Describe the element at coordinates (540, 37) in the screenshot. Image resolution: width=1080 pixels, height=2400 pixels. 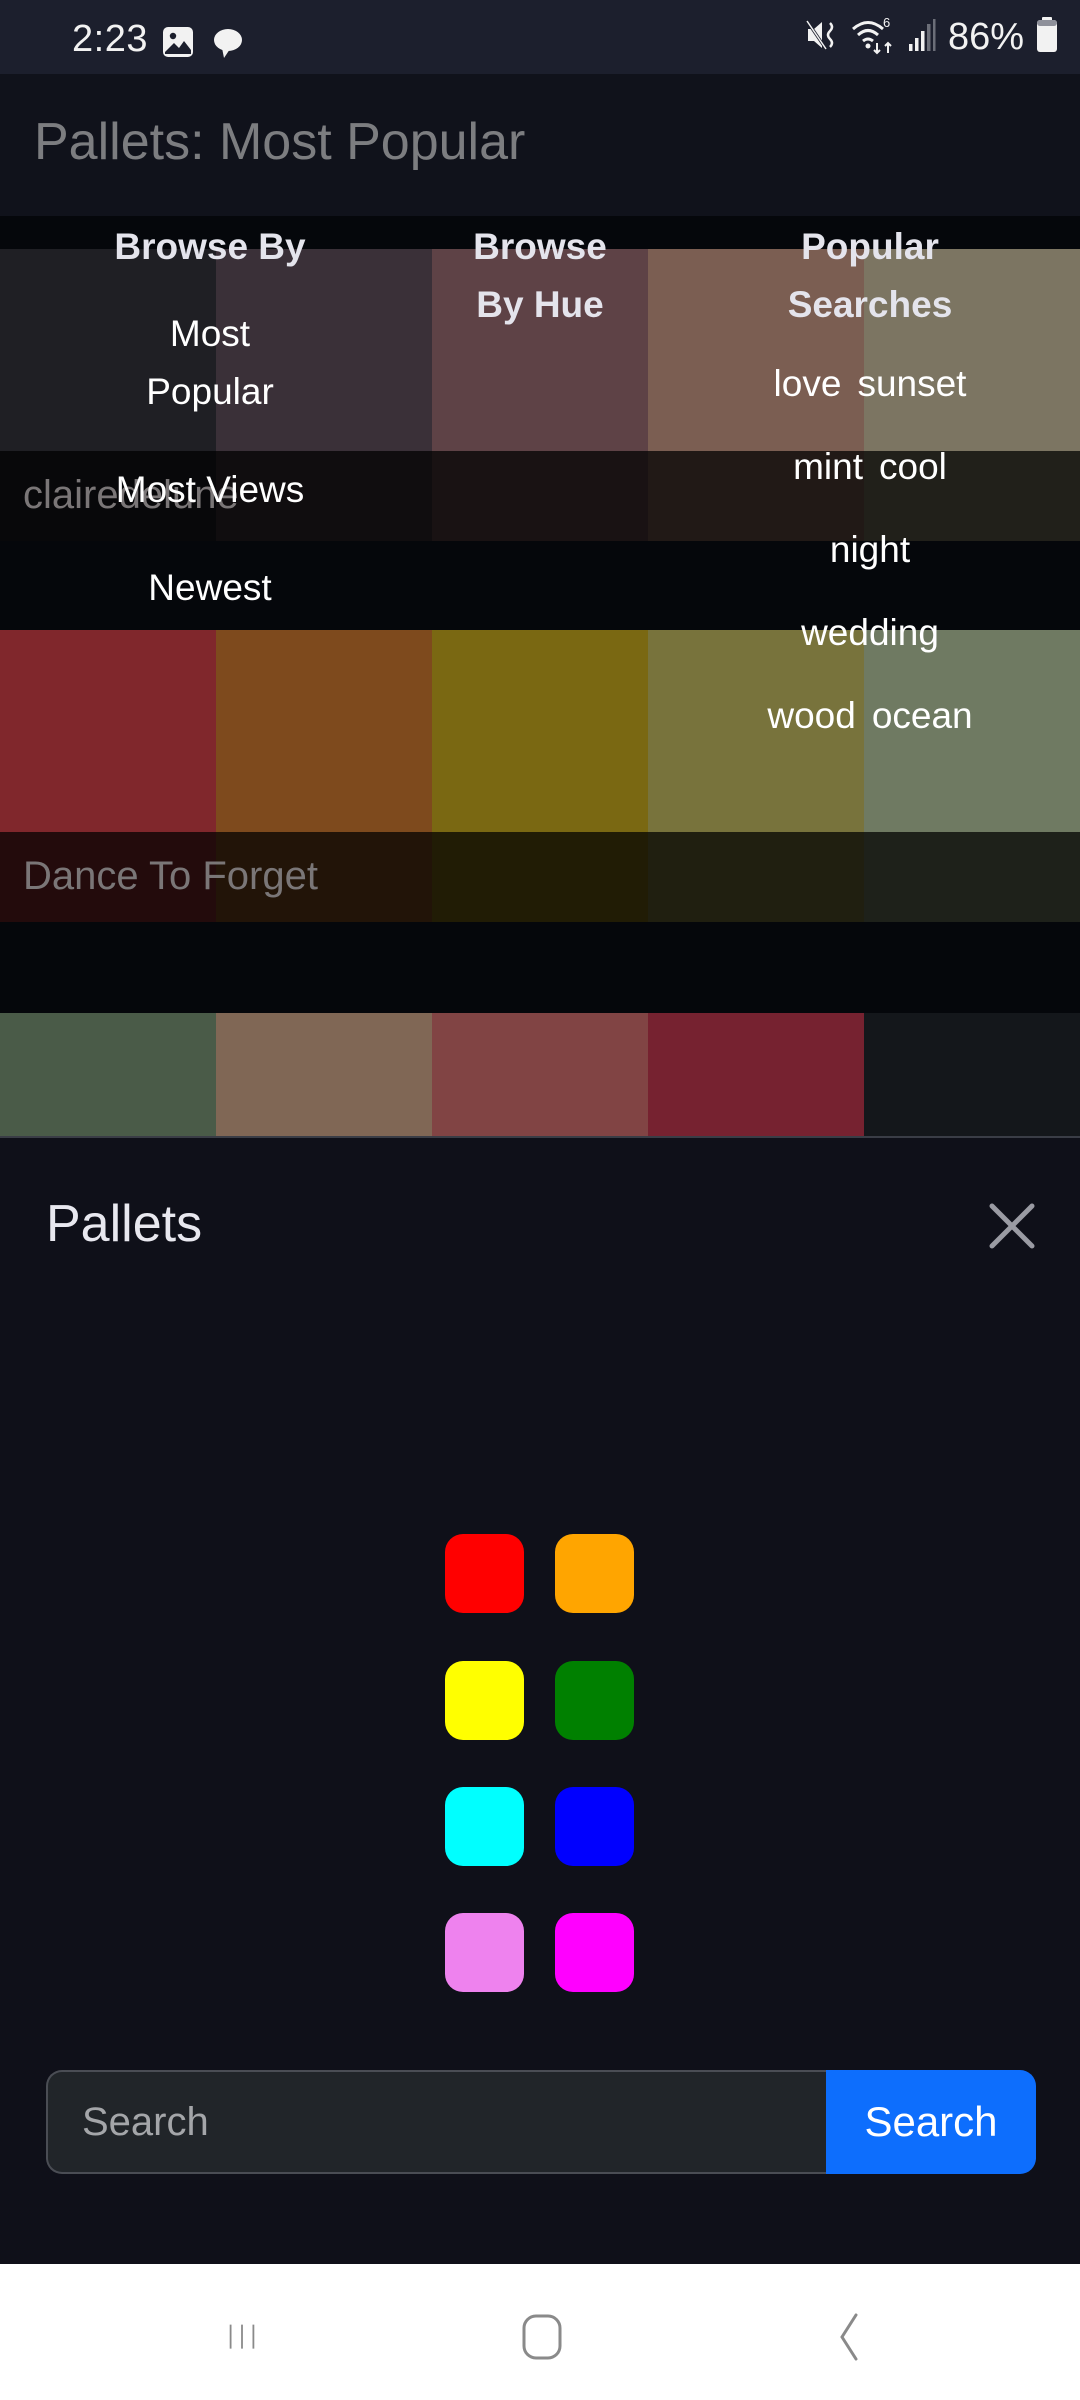
I see `status-bar: 2:23 6 86%` at that location.